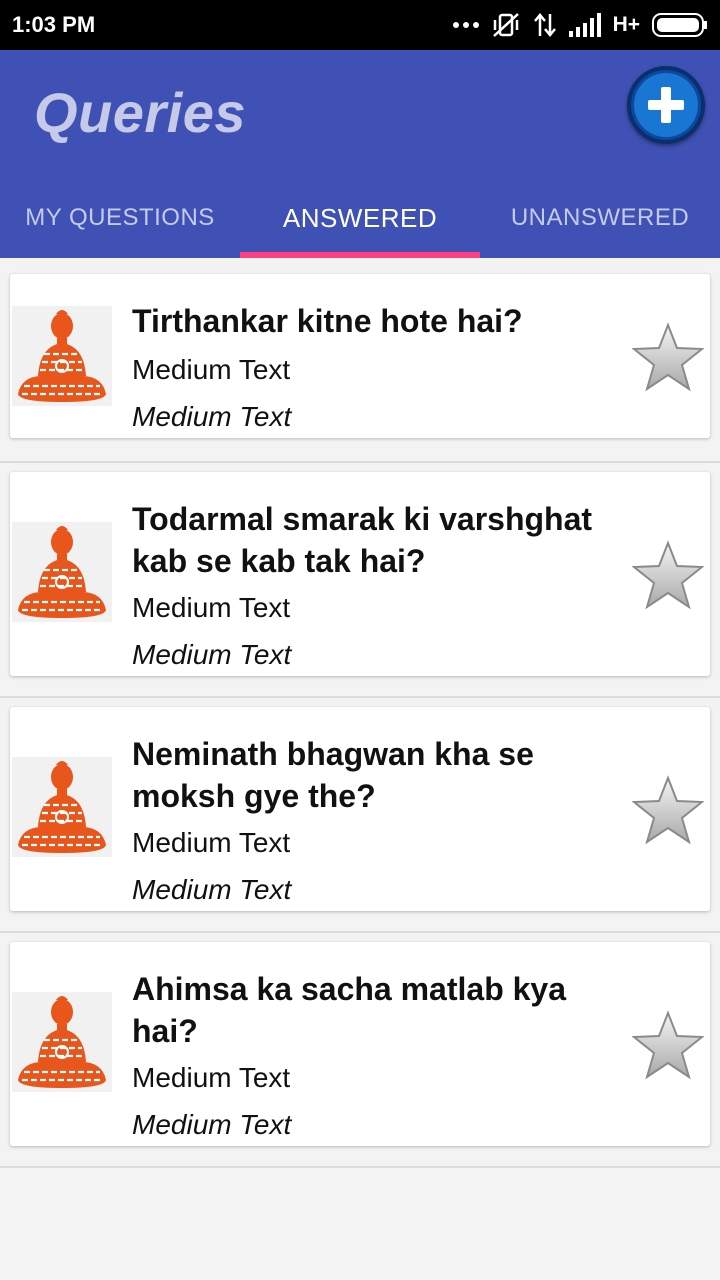 This screenshot has width=720, height=1280. I want to click on add-question-button-face, so click(666, 105).